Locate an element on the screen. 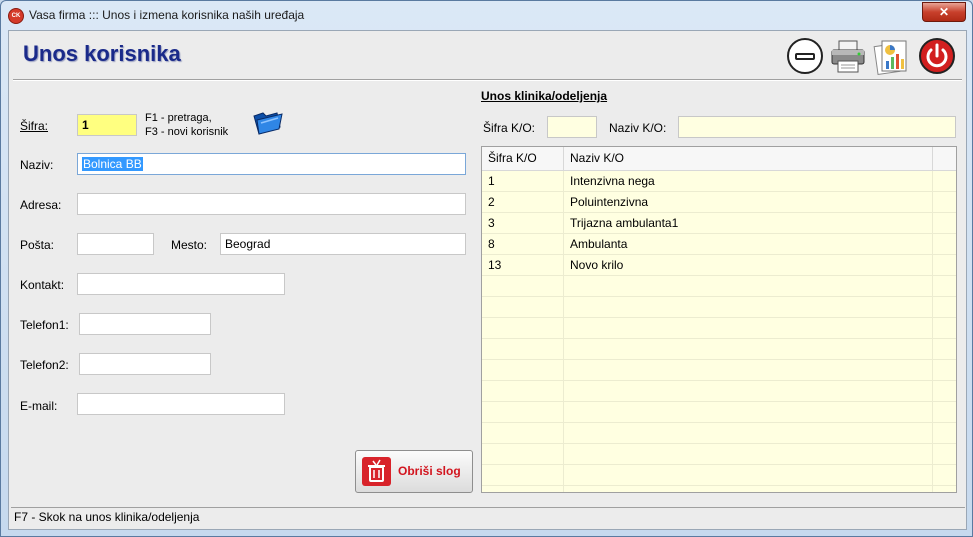  table-row: 2 Poluintenzivna is located at coordinates (719, 202).